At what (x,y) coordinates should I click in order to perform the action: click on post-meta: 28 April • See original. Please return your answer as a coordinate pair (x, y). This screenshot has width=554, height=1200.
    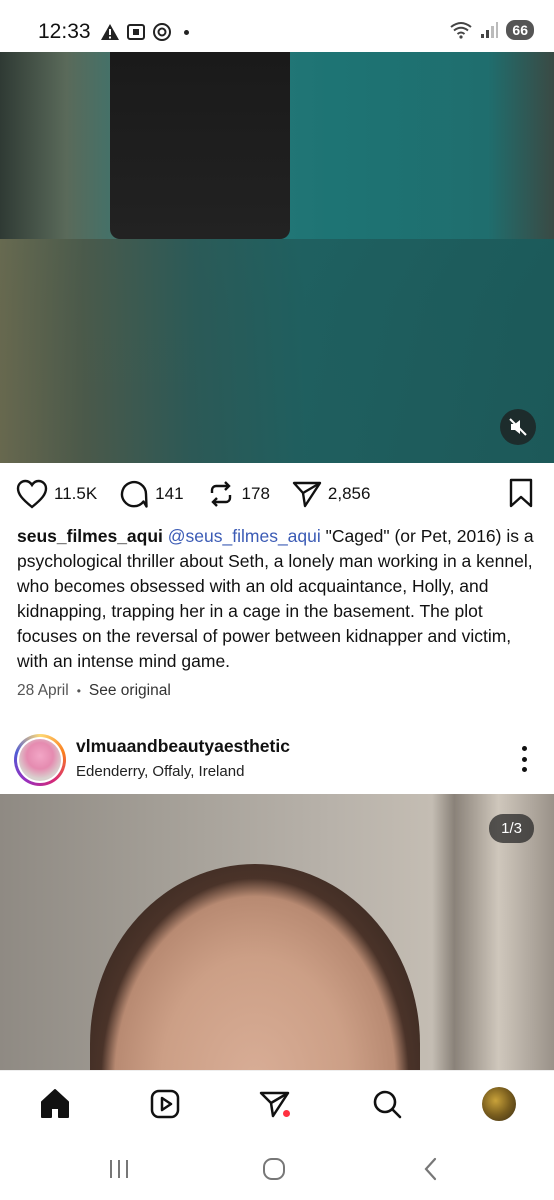
    Looking at the image, I should click on (94, 691).